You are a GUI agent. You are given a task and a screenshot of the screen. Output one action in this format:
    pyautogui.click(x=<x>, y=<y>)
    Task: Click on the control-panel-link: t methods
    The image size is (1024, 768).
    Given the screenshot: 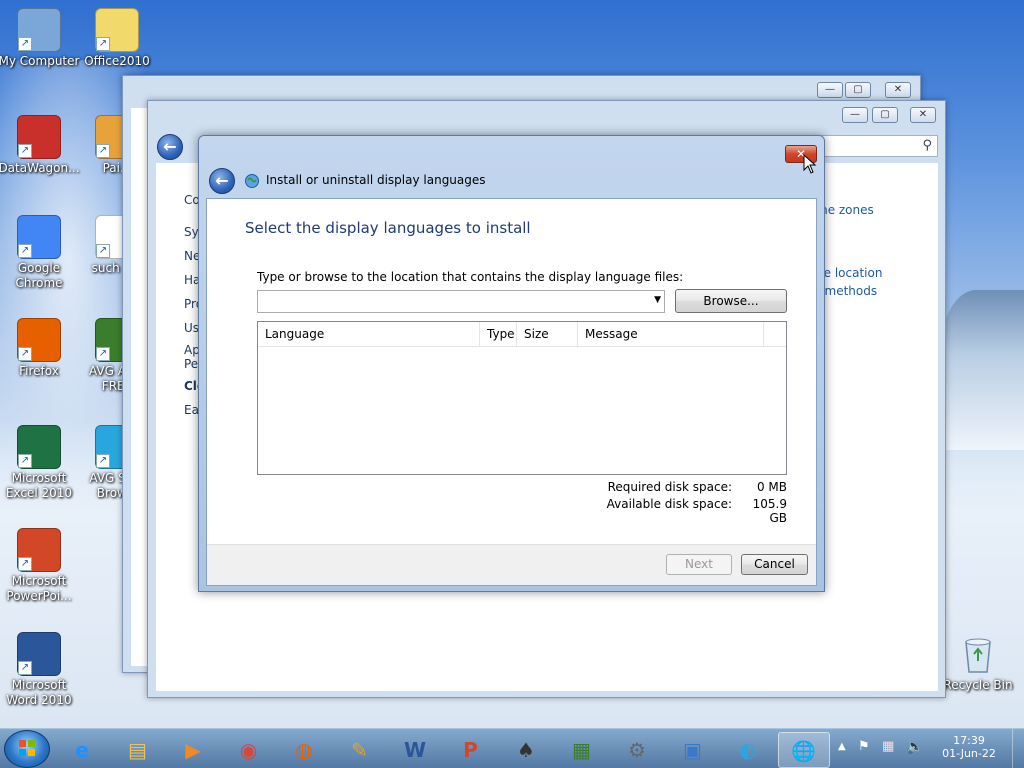 What is the action you would take?
    pyautogui.click(x=846, y=291)
    